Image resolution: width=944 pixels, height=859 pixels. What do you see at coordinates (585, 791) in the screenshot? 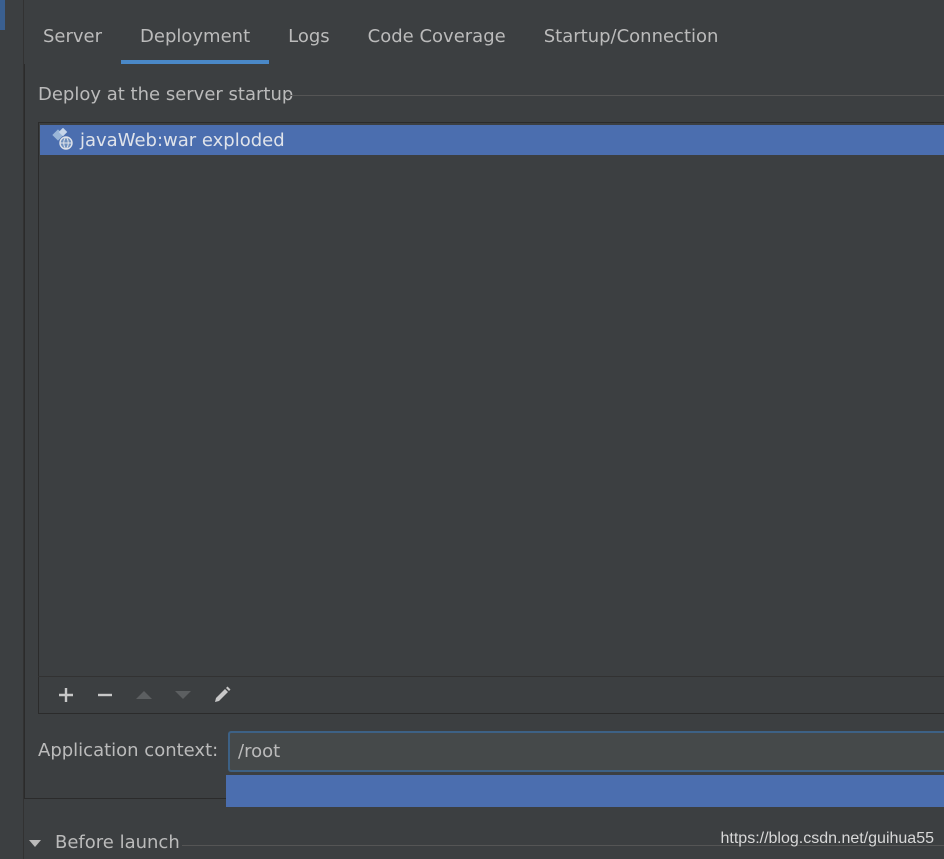
I see `autocomplete-popup` at bounding box center [585, 791].